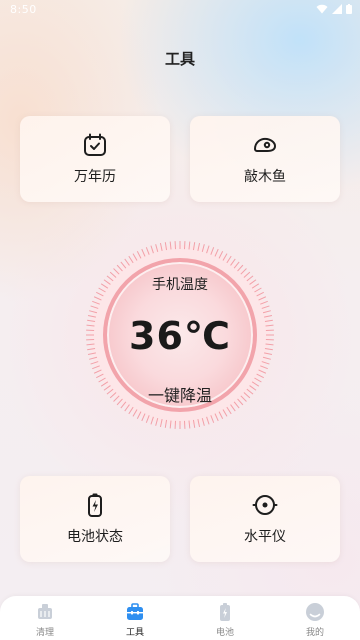  What do you see at coordinates (314, 633) in the screenshot?
I see `tab-profile-label: 我的` at bounding box center [314, 633].